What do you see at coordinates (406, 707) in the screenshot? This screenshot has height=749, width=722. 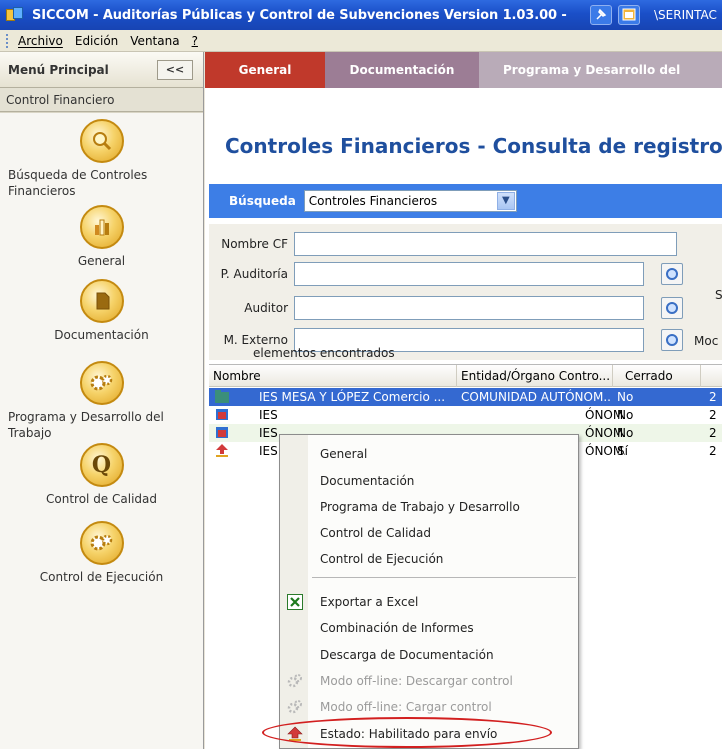 I see `menu-item-label: Modo off-line: Cargar control` at bounding box center [406, 707].